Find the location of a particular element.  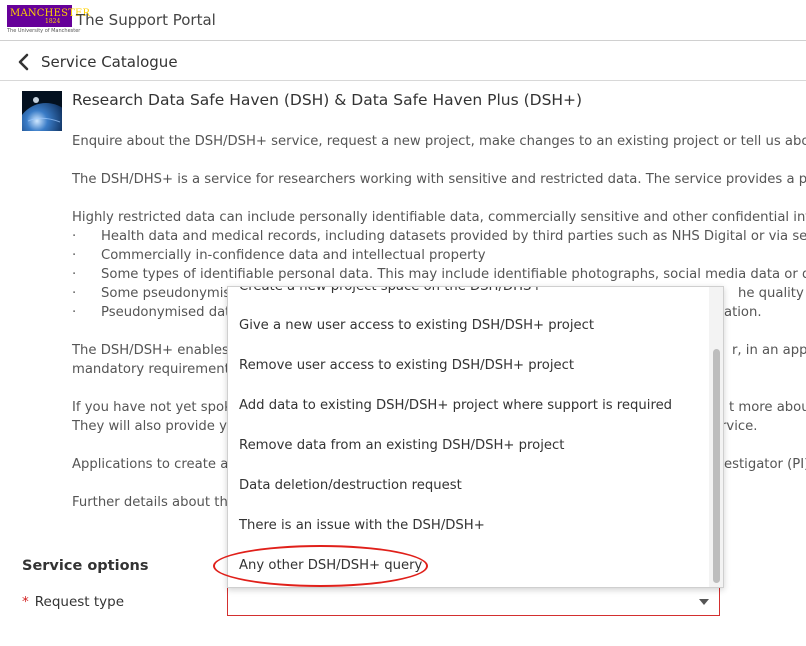

description-paragraph-tail: rvice. is located at coordinates (739, 426).